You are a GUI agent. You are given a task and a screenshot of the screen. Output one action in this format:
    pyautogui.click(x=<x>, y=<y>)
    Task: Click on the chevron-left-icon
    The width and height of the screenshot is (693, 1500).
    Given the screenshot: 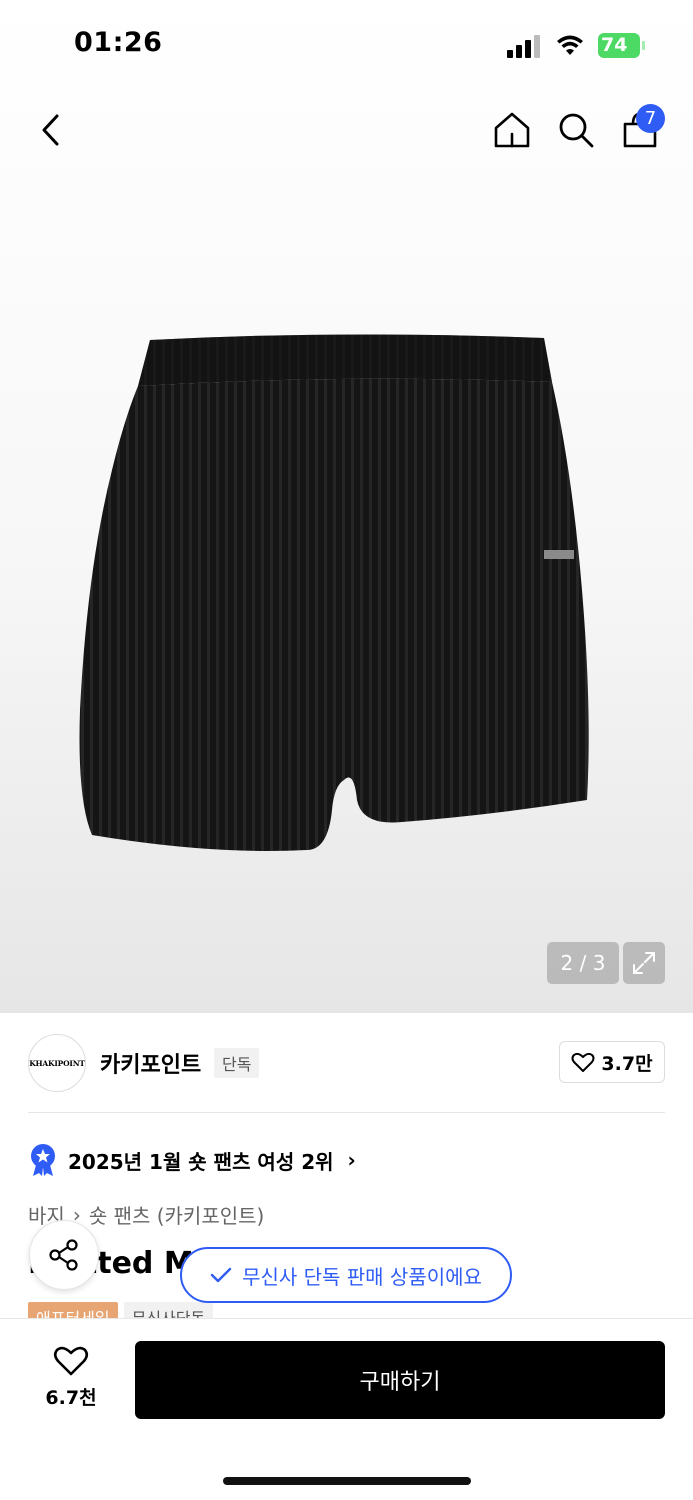 What is the action you would take?
    pyautogui.click(x=50, y=130)
    